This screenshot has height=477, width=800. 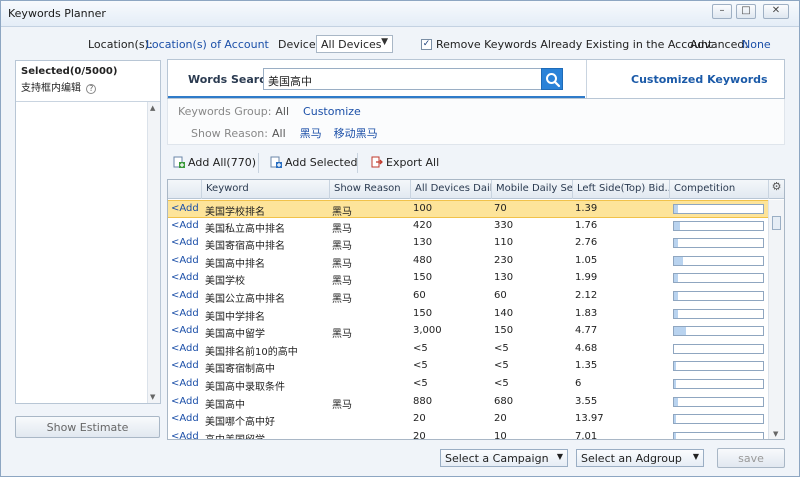 What do you see at coordinates (776, 11) in the screenshot?
I see `close-icon: ✕` at bounding box center [776, 11].